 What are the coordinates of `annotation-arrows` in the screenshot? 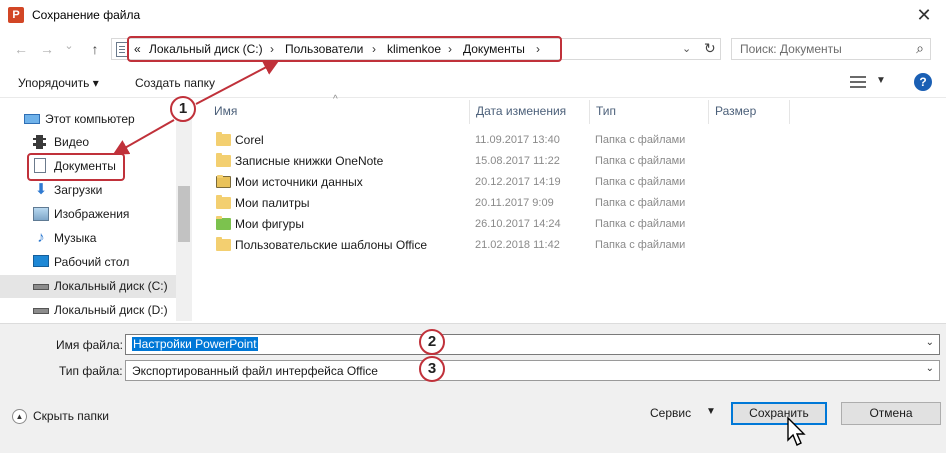 It's located at (196, 107).